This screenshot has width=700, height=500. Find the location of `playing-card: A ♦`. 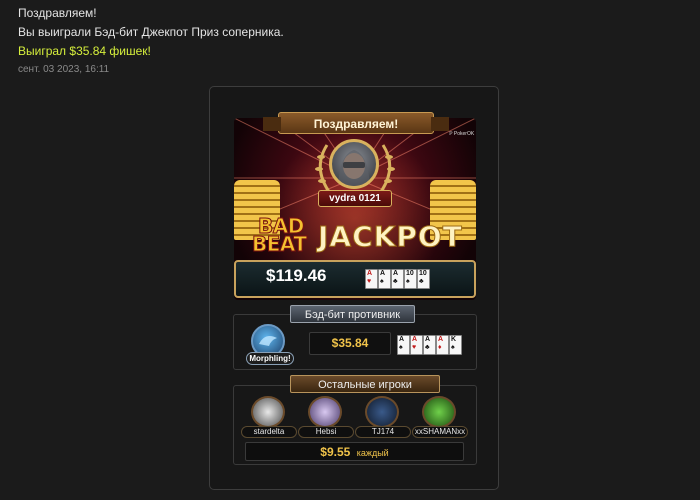

playing-card: A ♦ is located at coordinates (442, 345).